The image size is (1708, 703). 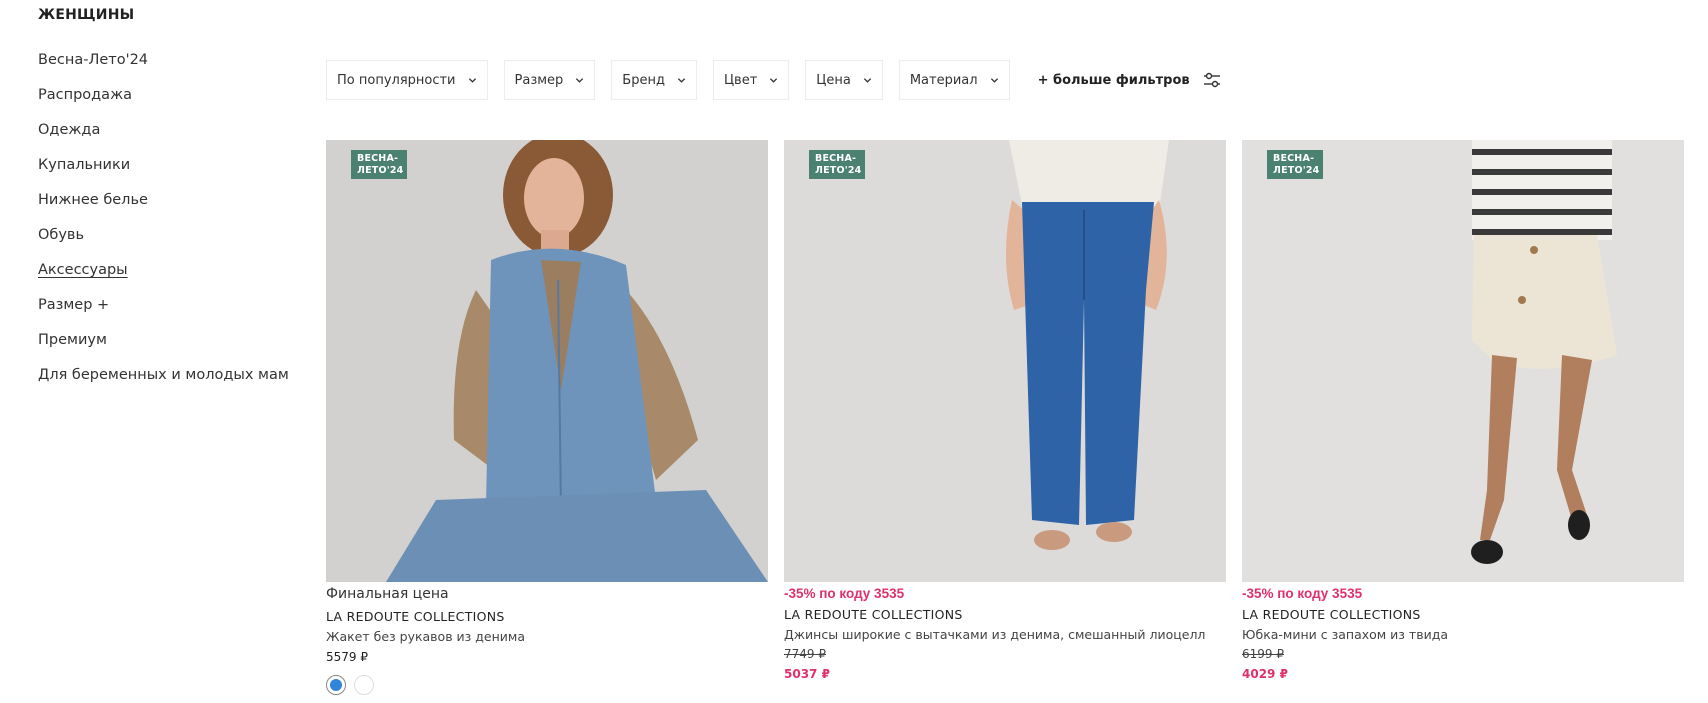 I want to click on sliders-icon, so click(x=1211, y=80).